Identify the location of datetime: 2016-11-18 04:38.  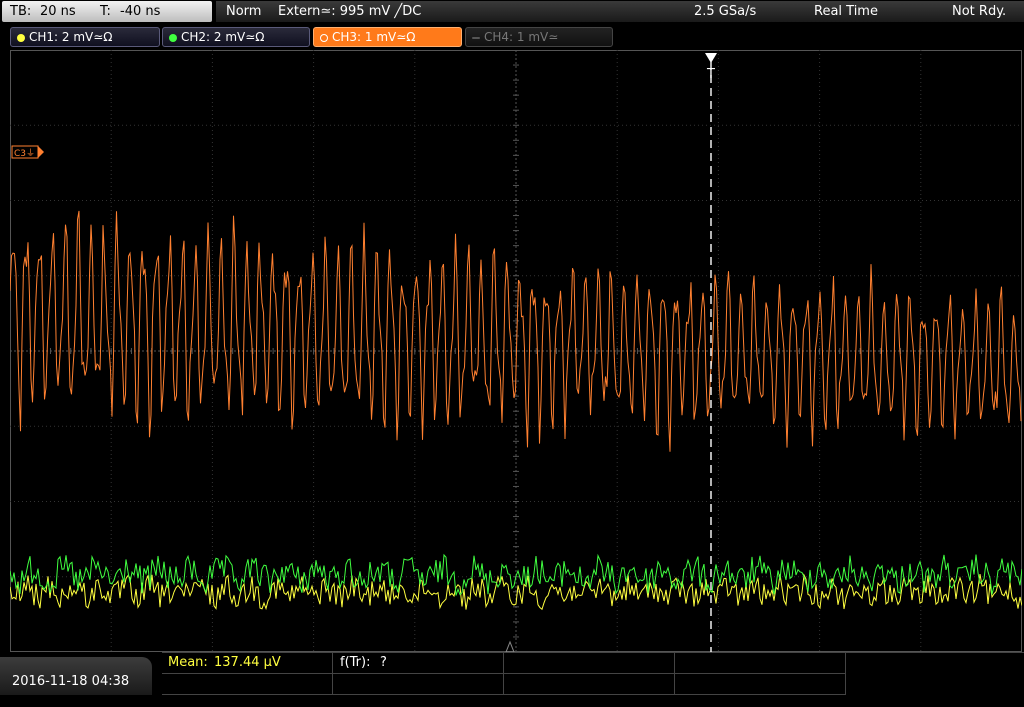
(71, 681).